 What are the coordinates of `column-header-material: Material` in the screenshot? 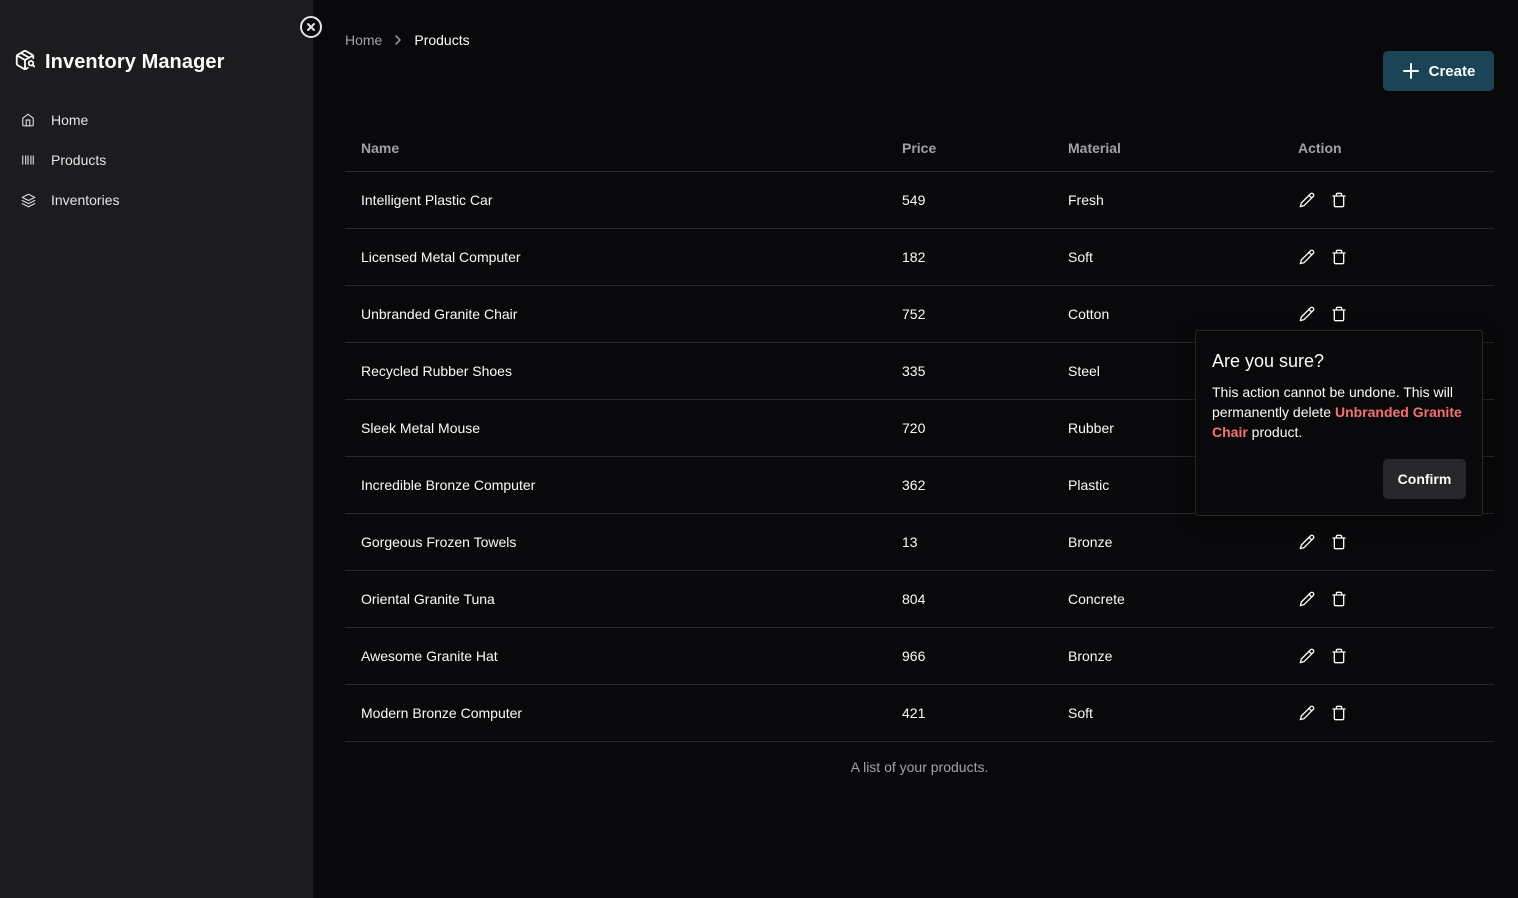 It's located at (1183, 148).